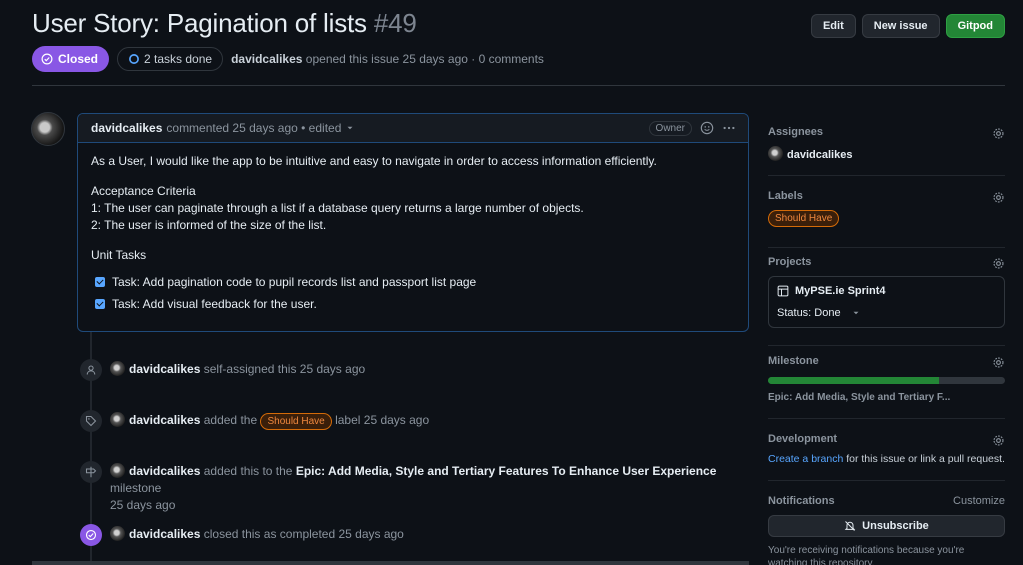 This screenshot has width=1023, height=565. Describe the element at coordinates (707, 128) in the screenshot. I see `smiley-icon` at that location.